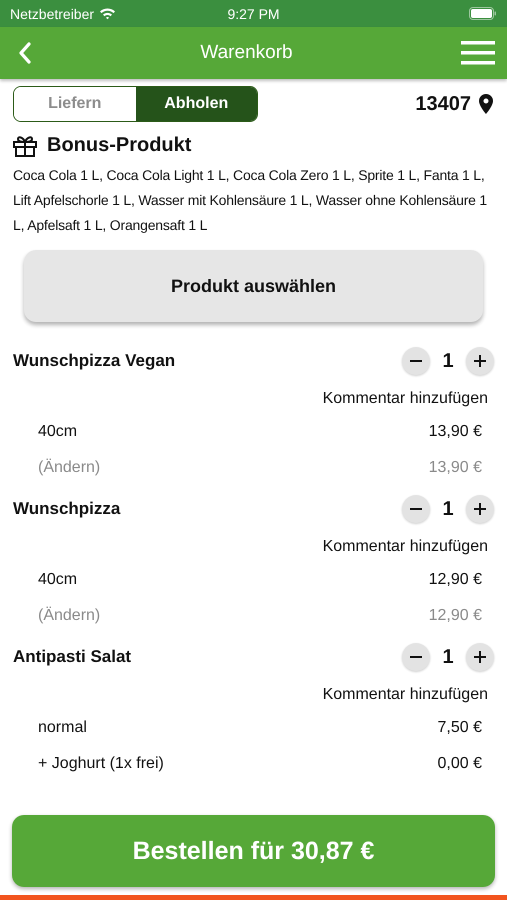  What do you see at coordinates (246, 53) in the screenshot?
I see `screen-title: Warenkorb` at bounding box center [246, 53].